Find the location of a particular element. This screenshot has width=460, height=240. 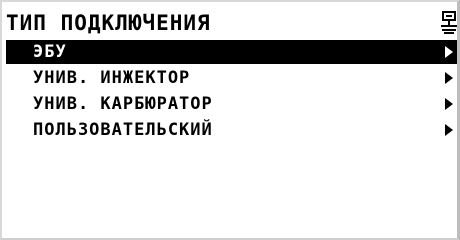

menu-item-label: УНИВ. КАРБЮРАТОР is located at coordinates (123, 104).